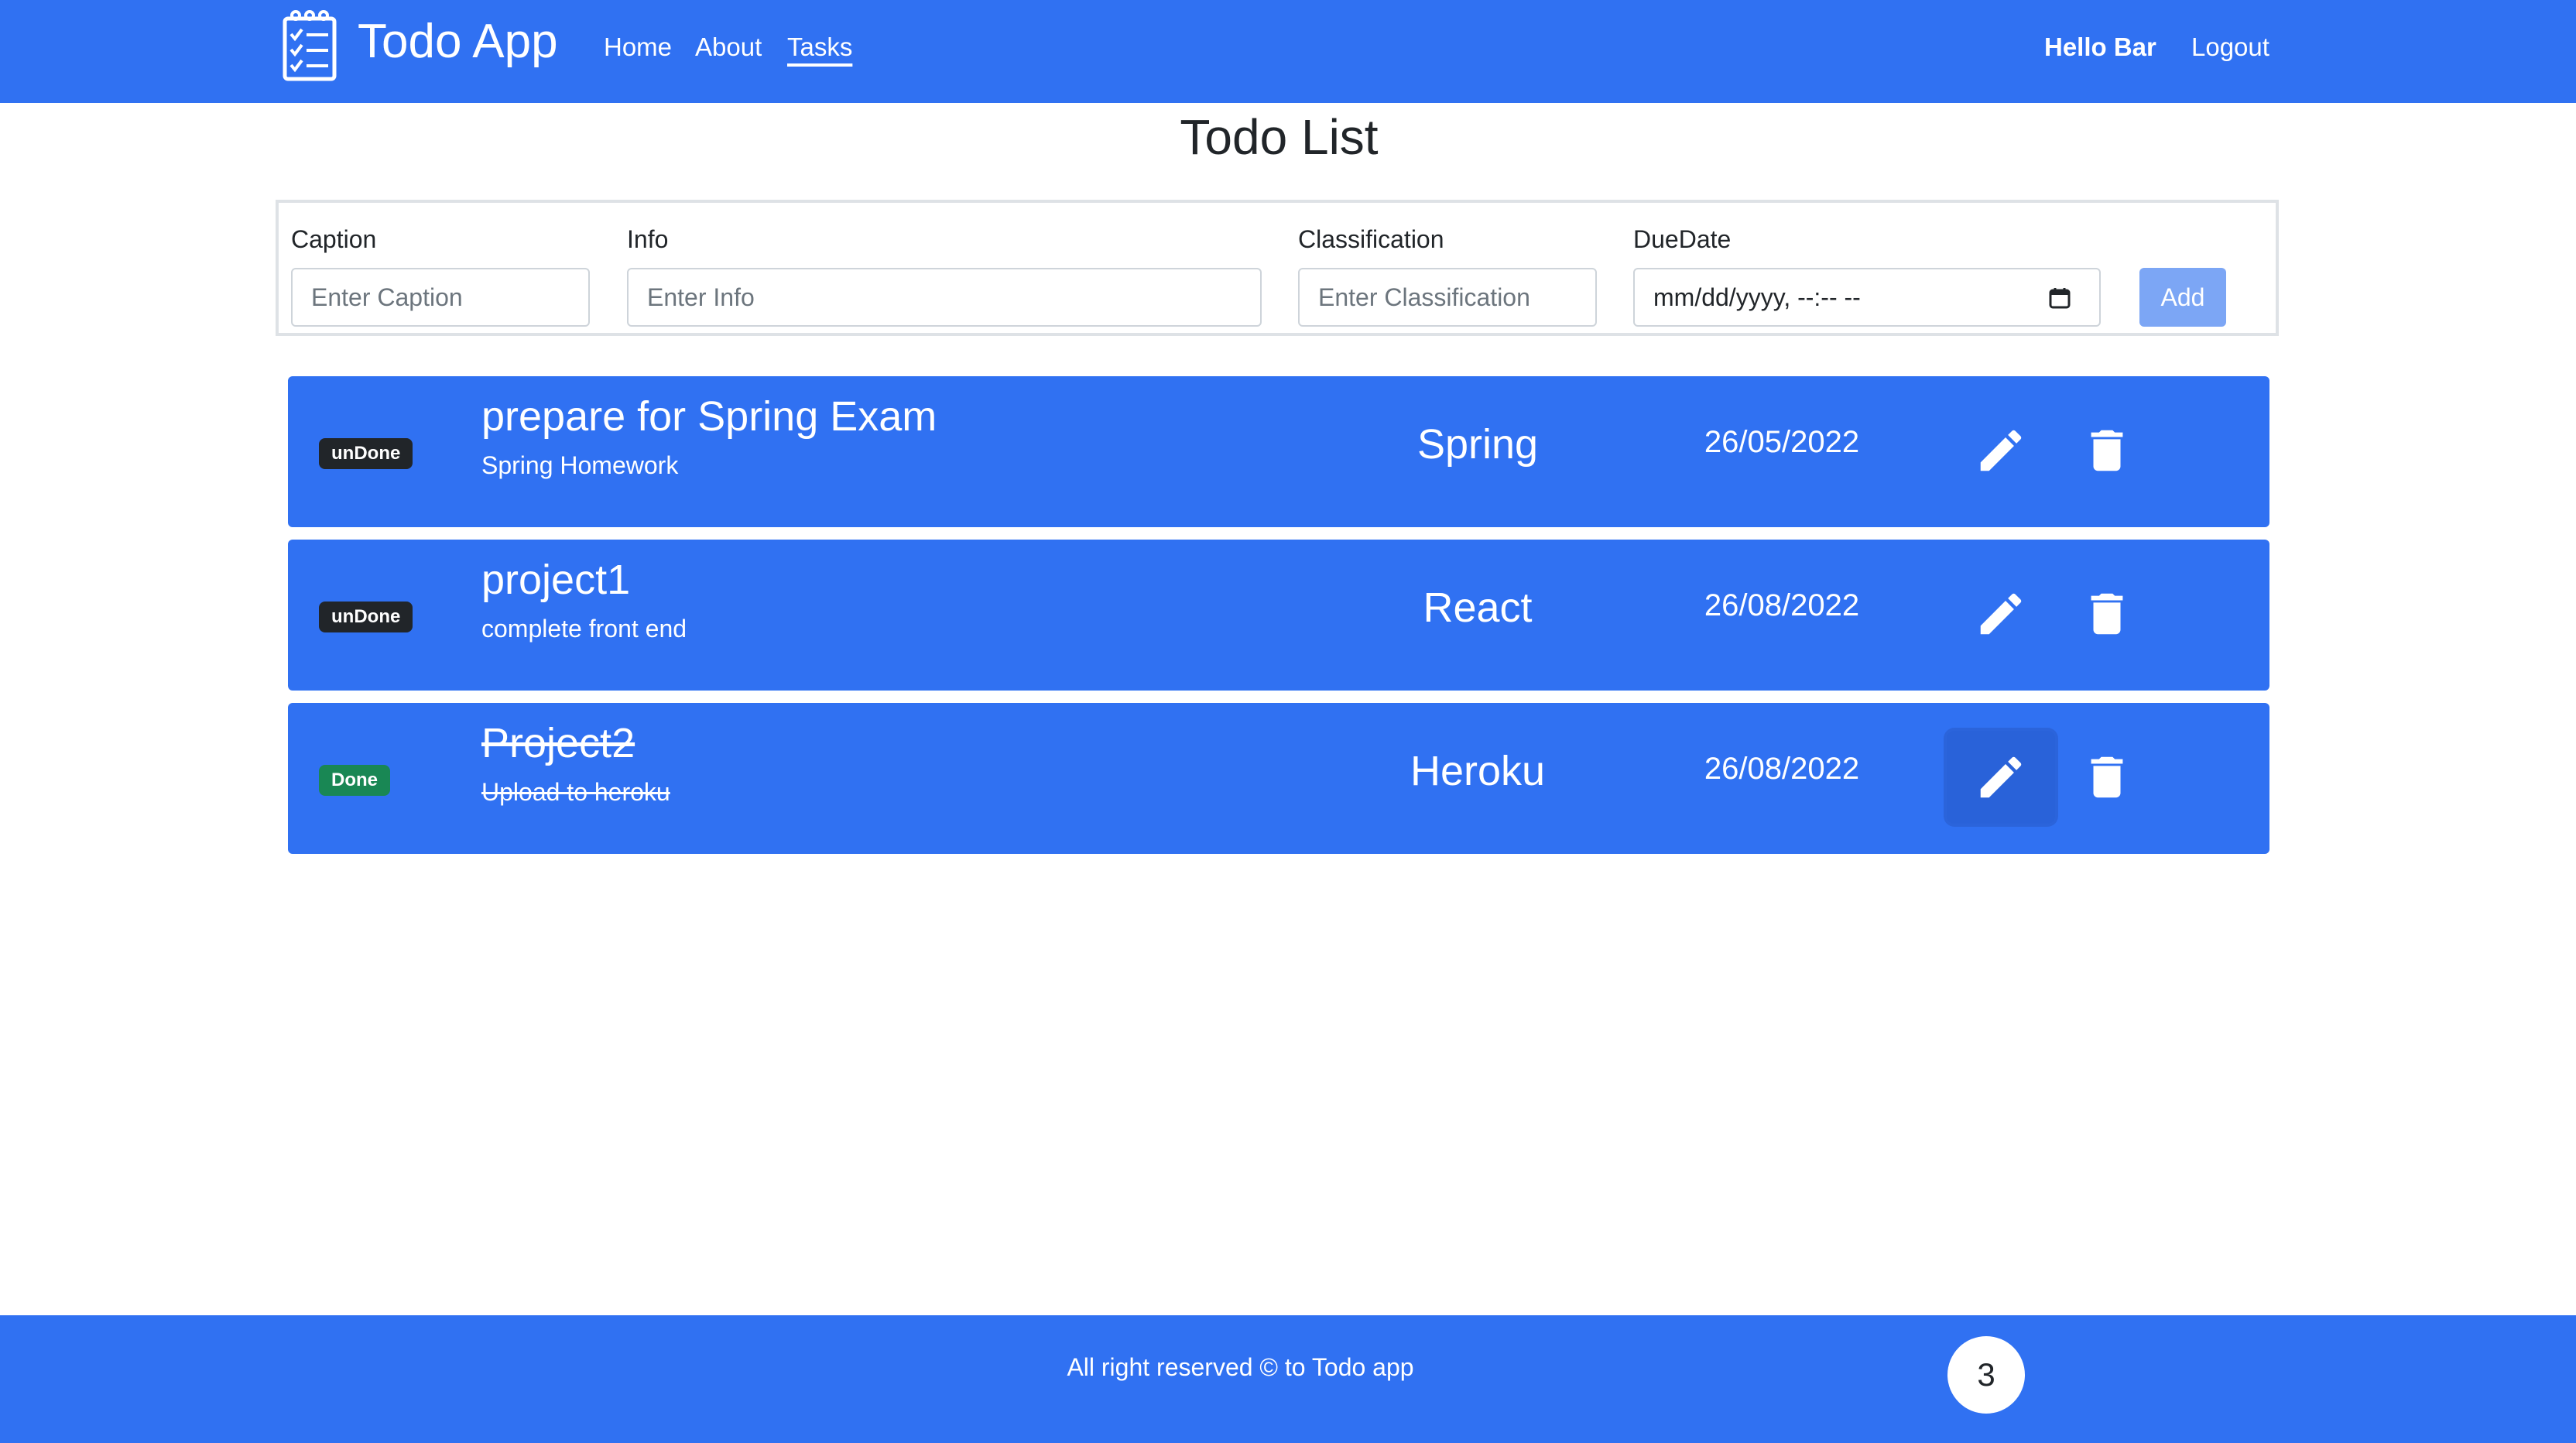 The image size is (2576, 1443). What do you see at coordinates (1478, 771) in the screenshot?
I see `todo-classification: Heroku` at bounding box center [1478, 771].